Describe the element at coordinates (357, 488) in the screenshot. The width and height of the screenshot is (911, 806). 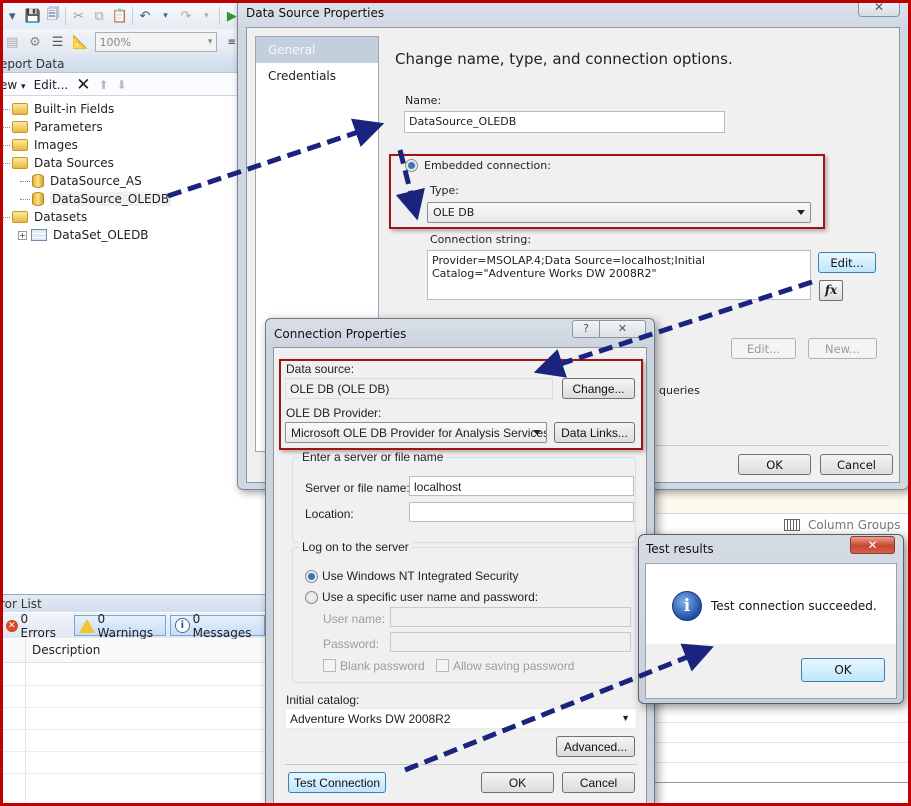
I see `server-label: Server or file name:` at that location.